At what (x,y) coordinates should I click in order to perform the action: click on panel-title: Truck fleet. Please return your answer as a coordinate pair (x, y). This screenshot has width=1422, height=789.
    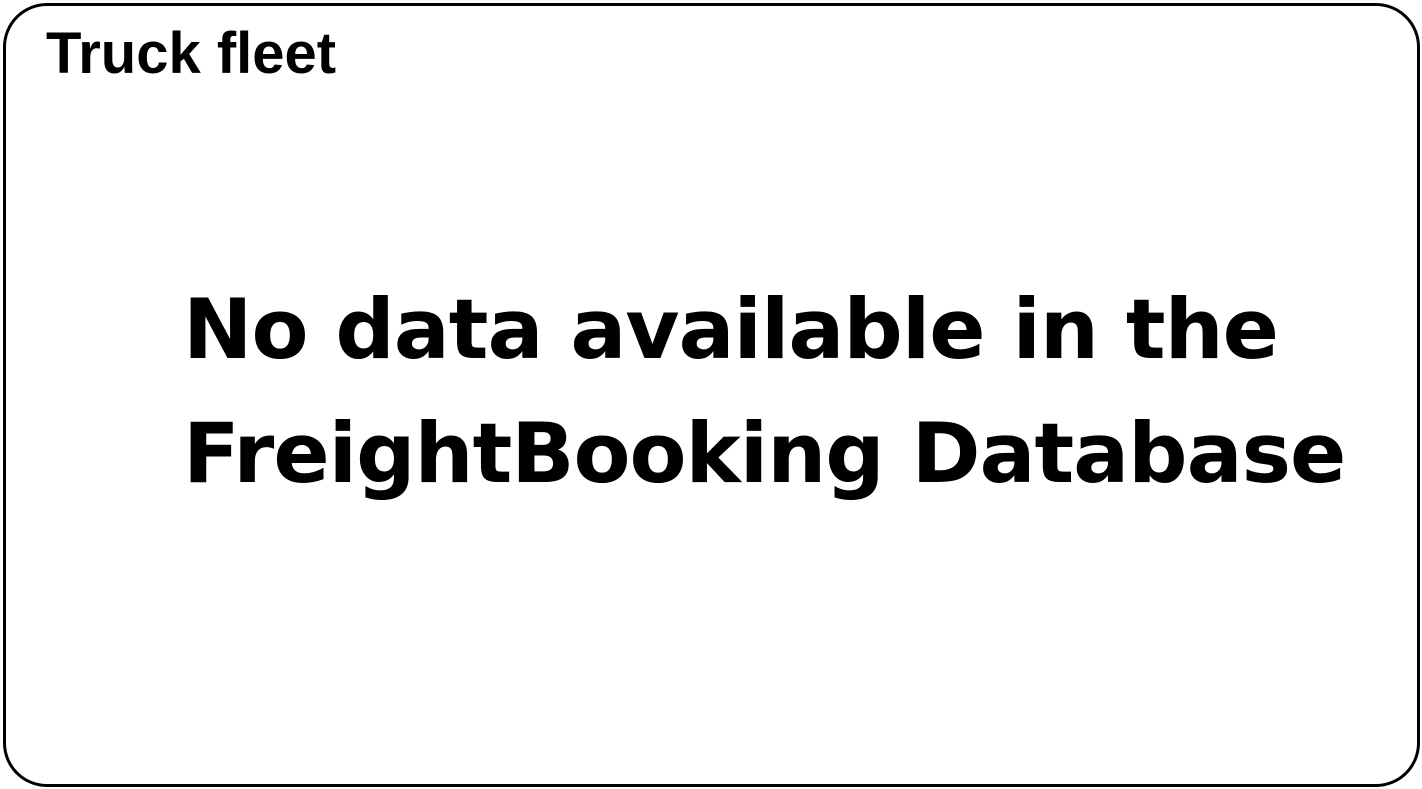
    Looking at the image, I should click on (191, 53).